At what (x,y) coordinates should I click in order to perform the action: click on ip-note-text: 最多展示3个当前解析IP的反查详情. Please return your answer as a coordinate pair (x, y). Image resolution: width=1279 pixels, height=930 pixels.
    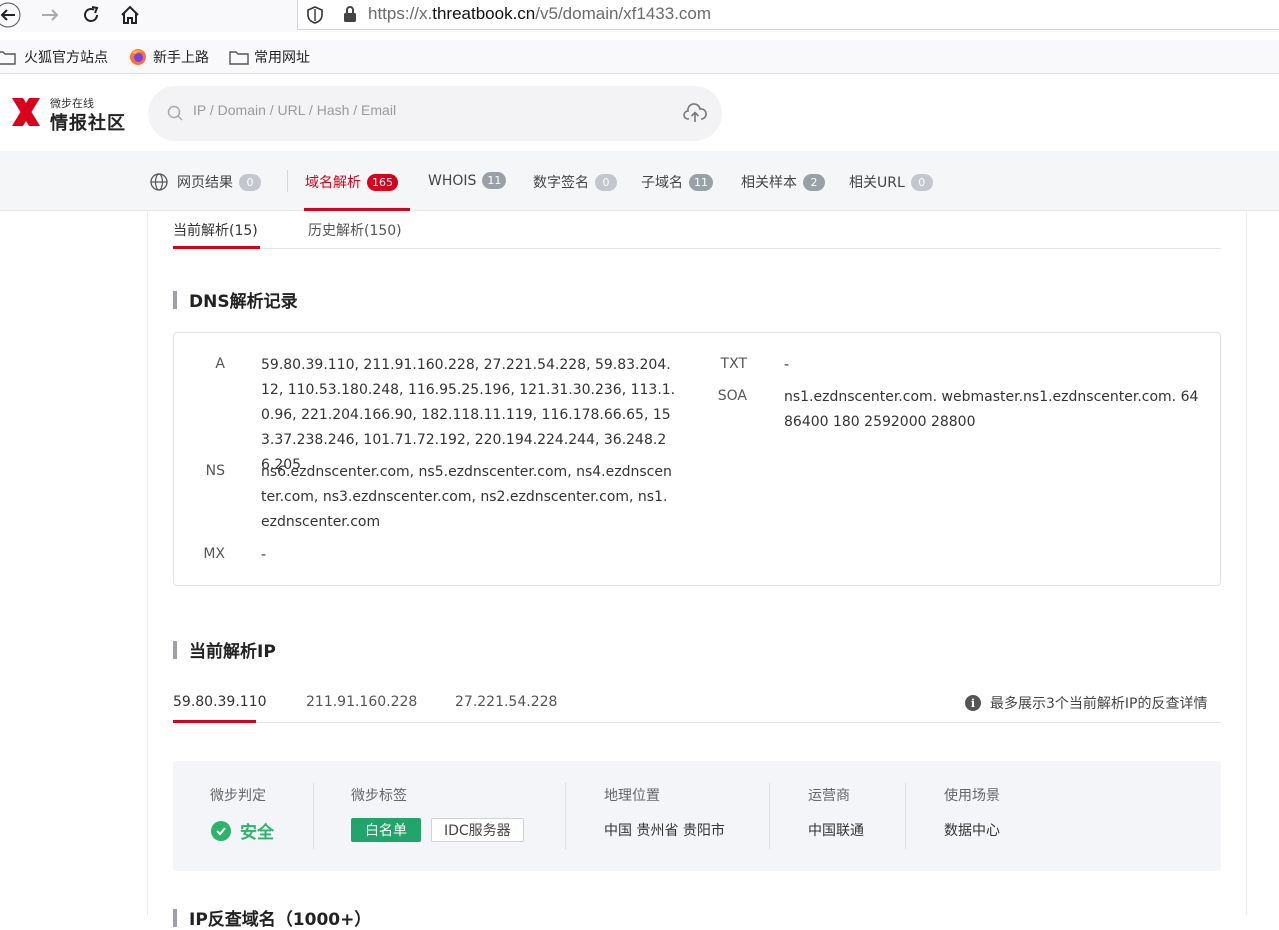
    Looking at the image, I should click on (1099, 704).